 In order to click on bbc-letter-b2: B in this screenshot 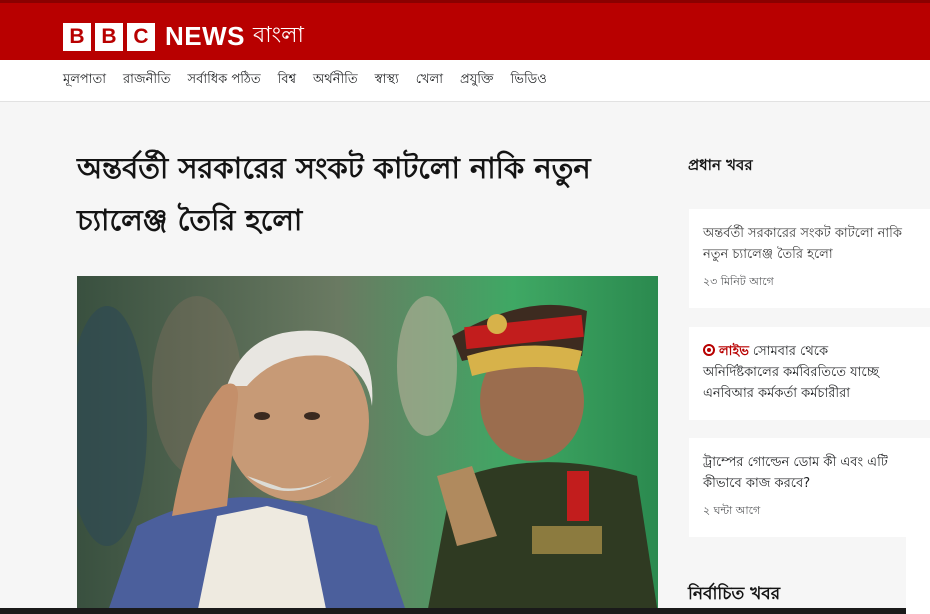, I will do `click(109, 36)`.